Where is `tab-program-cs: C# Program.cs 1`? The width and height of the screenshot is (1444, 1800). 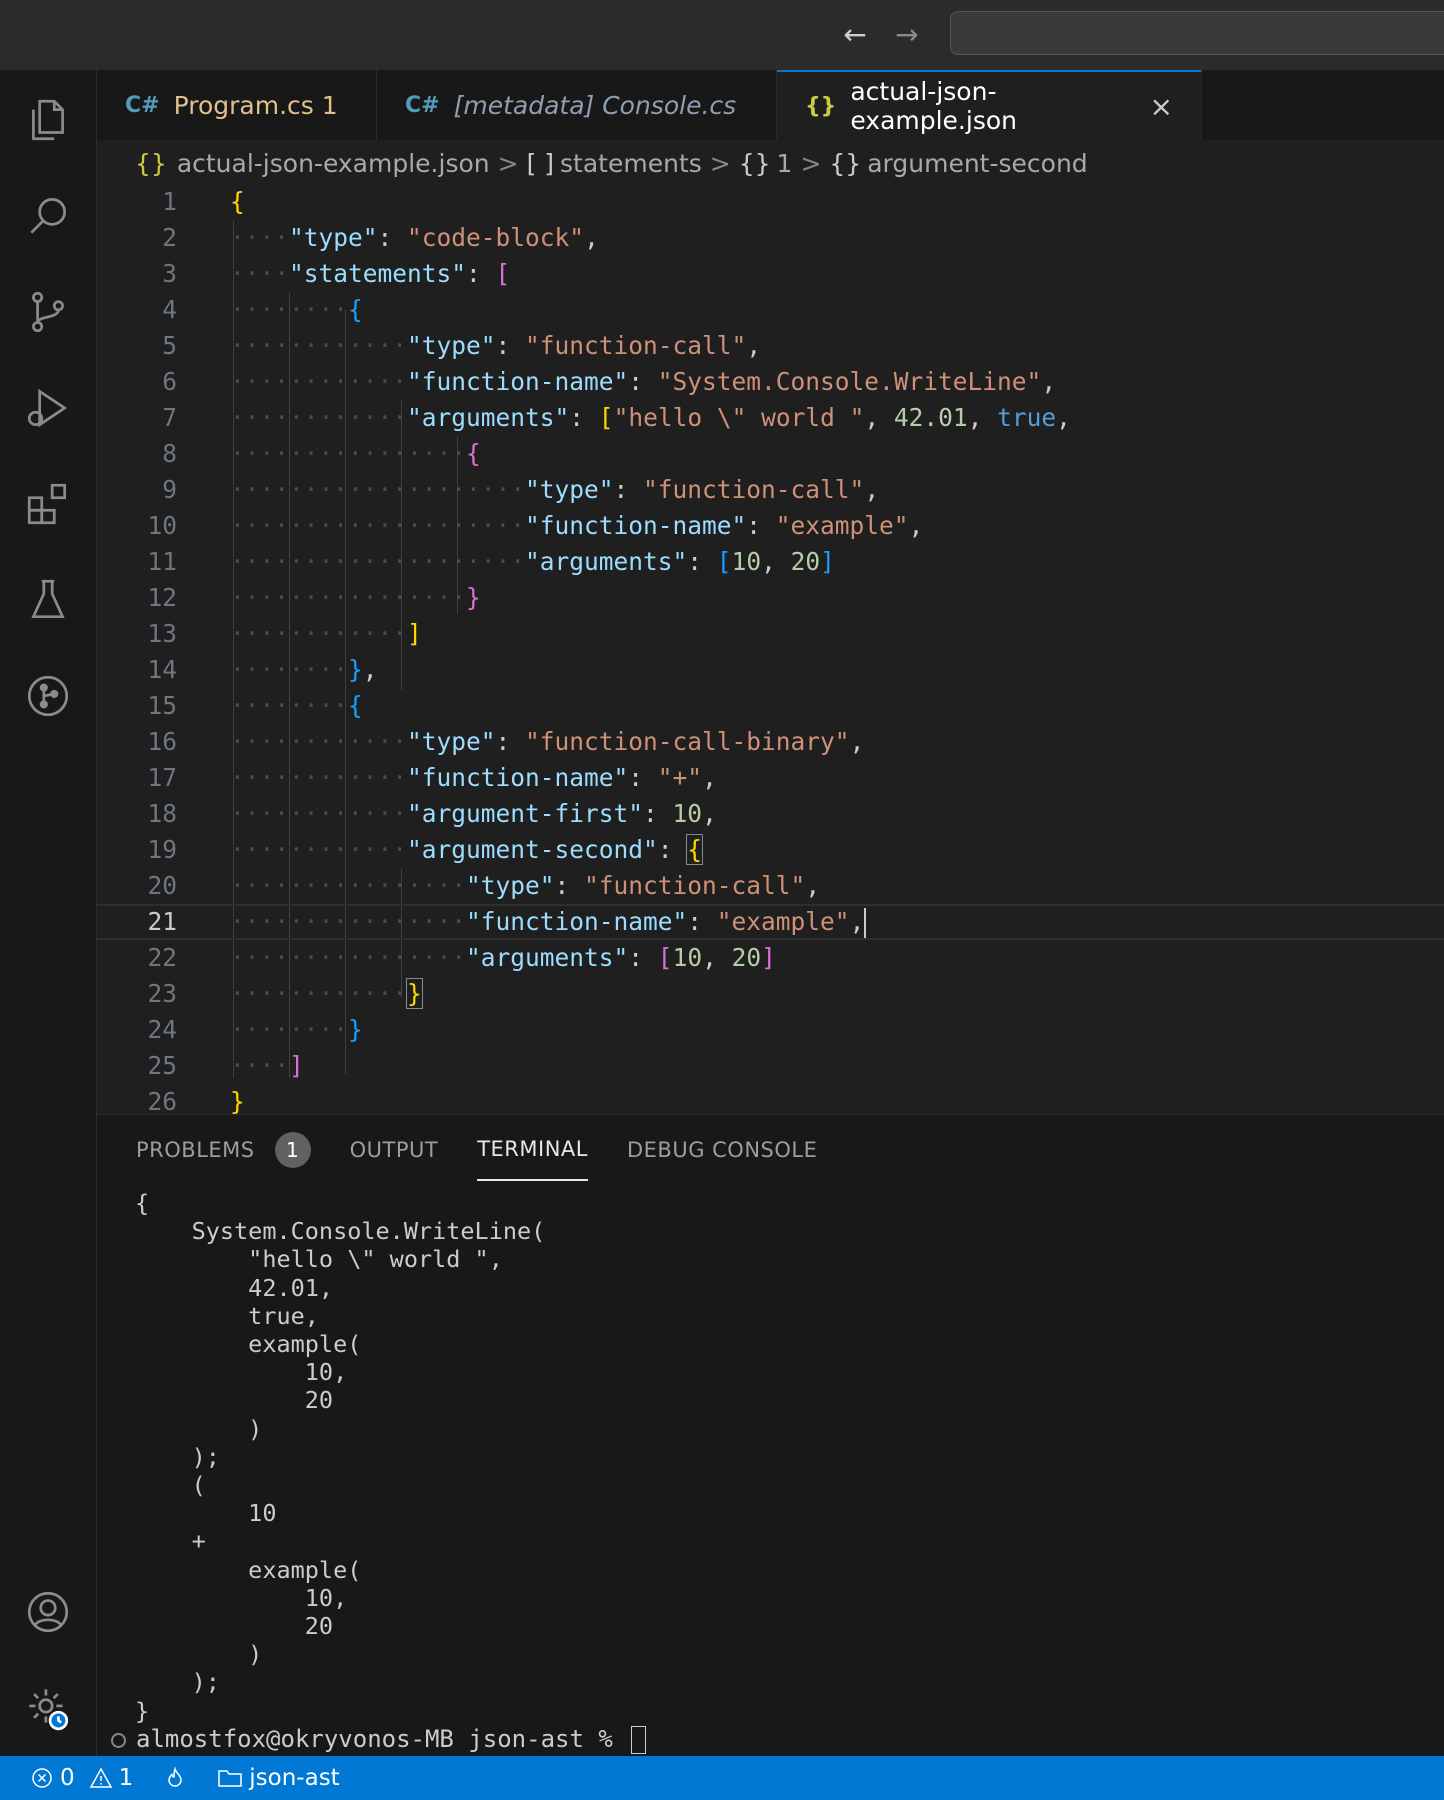
tab-program-cs: C# Program.cs 1 is located at coordinates (237, 105).